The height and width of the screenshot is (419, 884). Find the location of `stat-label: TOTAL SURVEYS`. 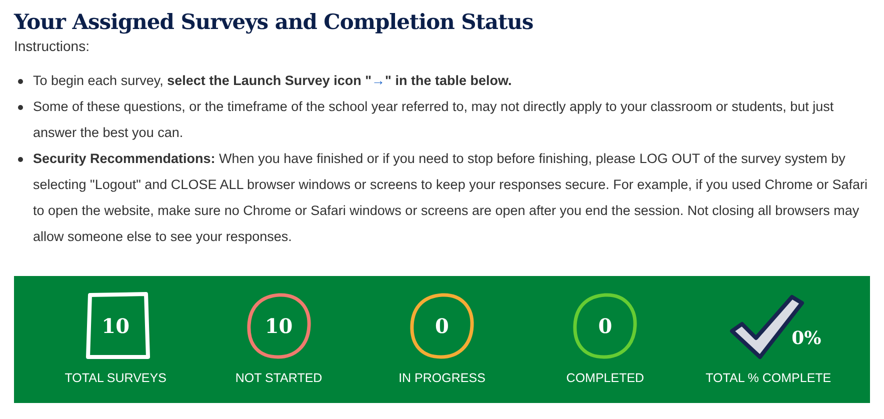

stat-label: TOTAL SURVEYS is located at coordinates (115, 379).